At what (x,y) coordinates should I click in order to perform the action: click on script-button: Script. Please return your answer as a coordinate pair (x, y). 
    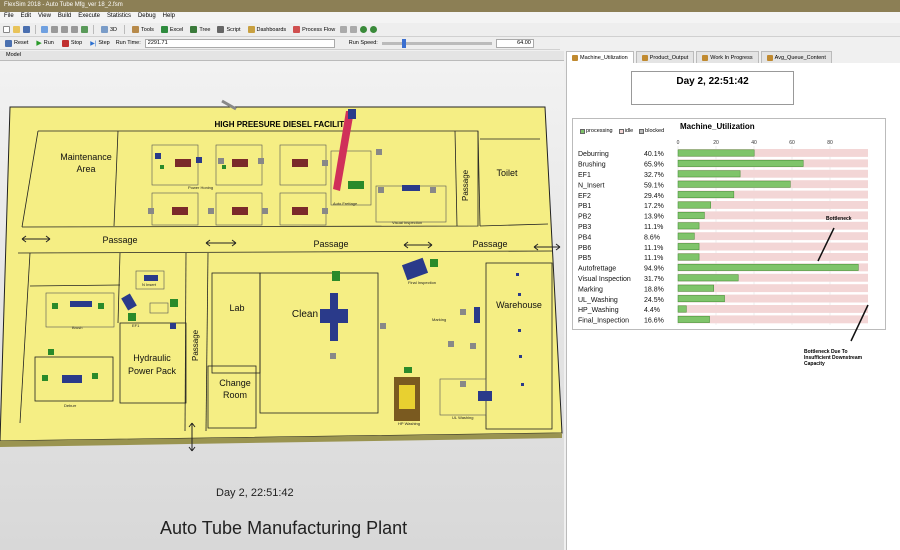
    Looking at the image, I should click on (228, 29).